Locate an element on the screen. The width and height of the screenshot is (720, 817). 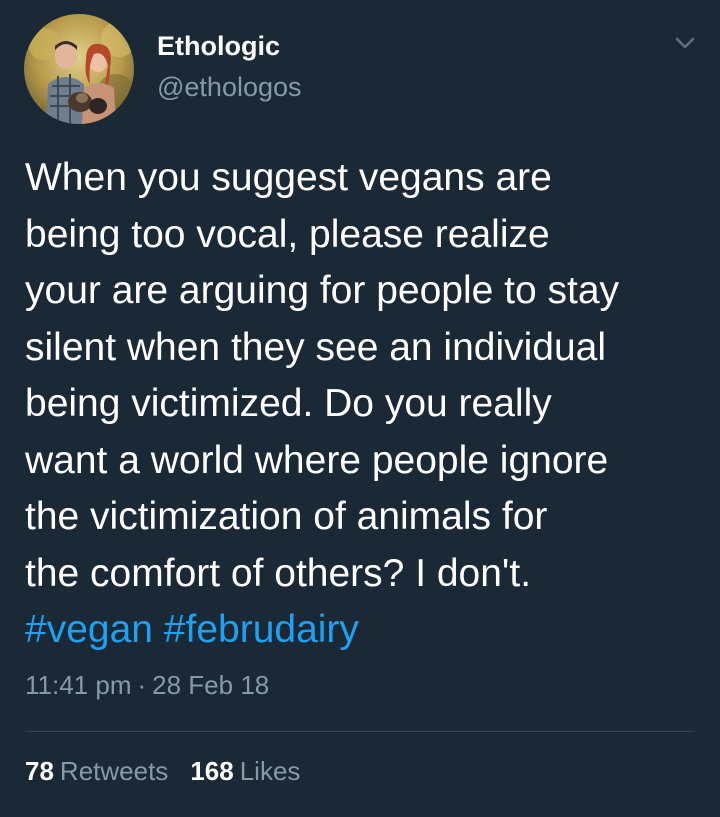
tweet-text-line: want a world where people ignore is located at coordinates (317, 460).